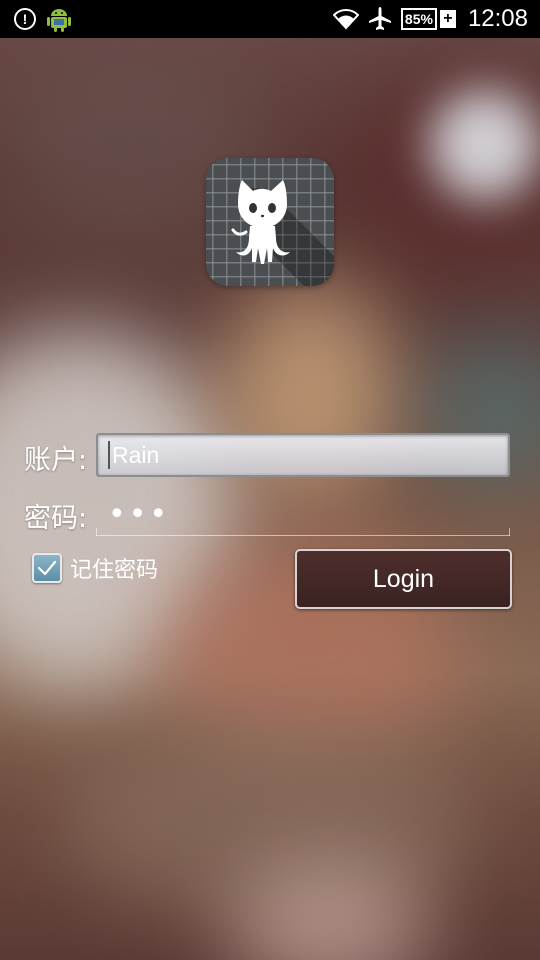  What do you see at coordinates (25, 19) in the screenshot?
I see `alert-circle-icon: !` at bounding box center [25, 19].